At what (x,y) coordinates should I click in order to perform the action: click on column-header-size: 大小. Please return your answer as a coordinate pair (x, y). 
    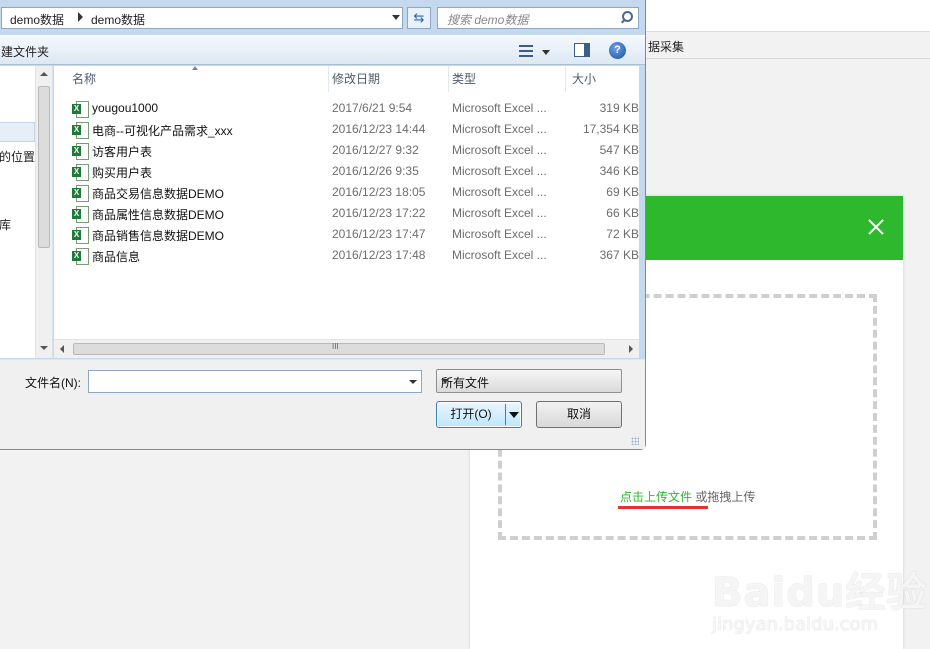
    Looking at the image, I should click on (602, 79).